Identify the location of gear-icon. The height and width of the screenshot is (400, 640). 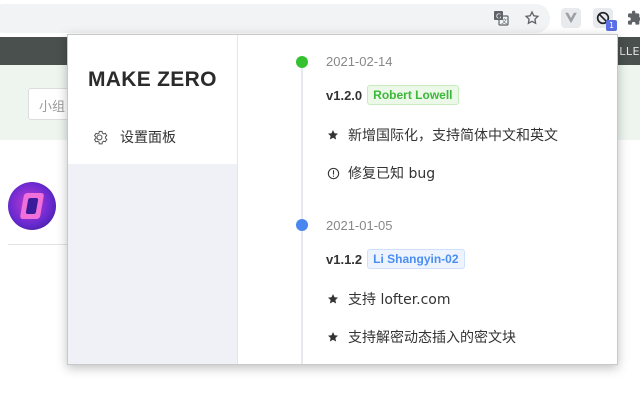
(99, 137).